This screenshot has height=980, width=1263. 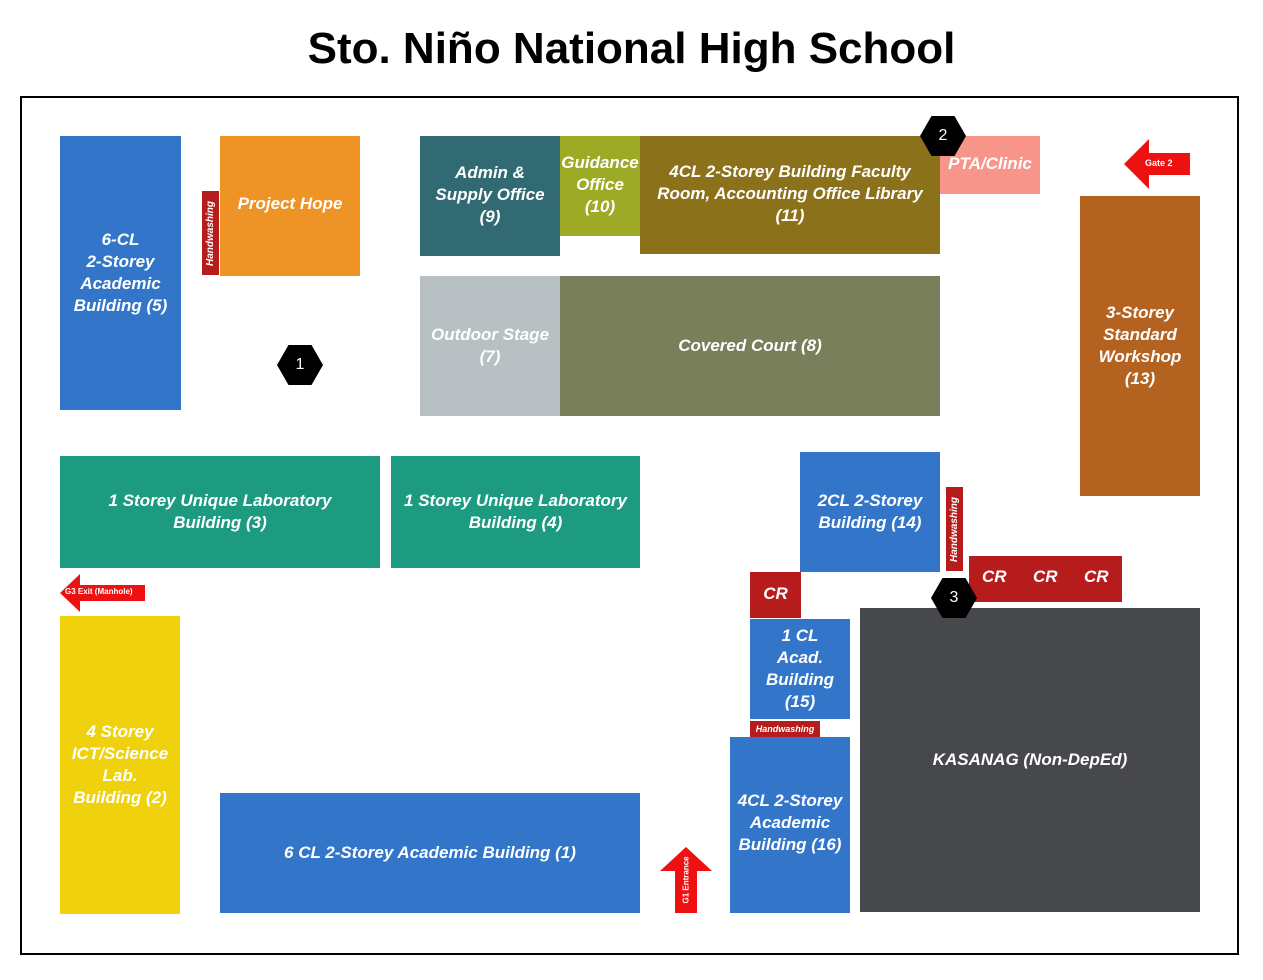 I want to click on building-10-label: Guidance Office (10), so click(x=600, y=185).